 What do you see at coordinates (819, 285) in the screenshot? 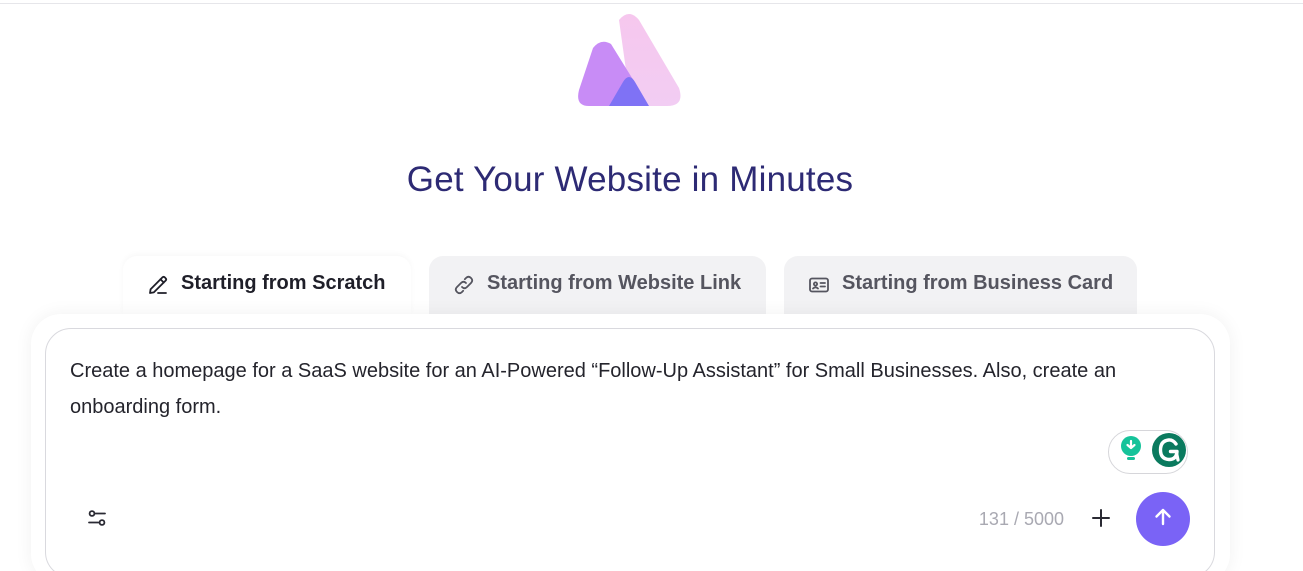
I see `id-card-icon` at bounding box center [819, 285].